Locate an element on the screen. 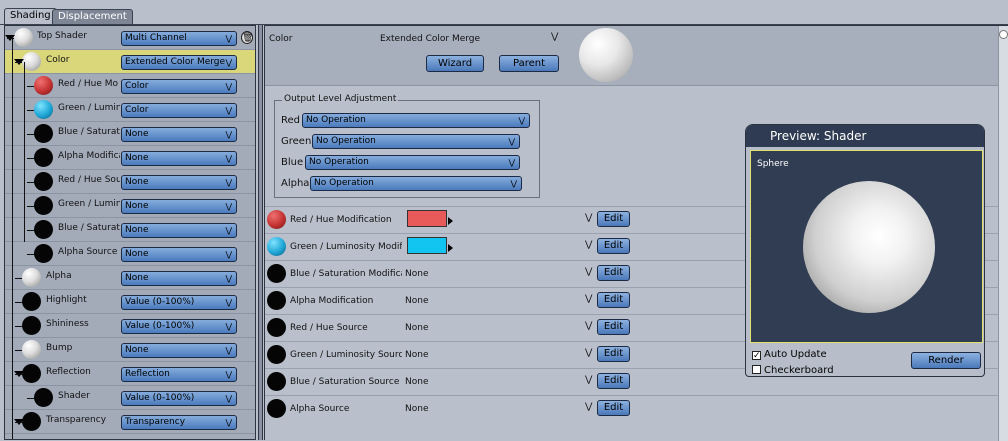  node-type-dropdown: Extended Color Merge ⋁ is located at coordinates (179, 62).